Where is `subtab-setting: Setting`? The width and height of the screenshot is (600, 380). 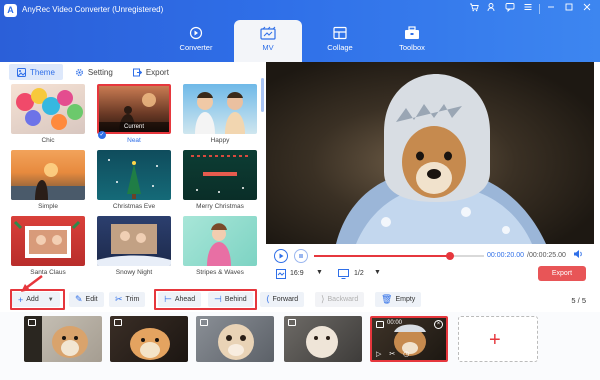
subtab-setting: Setting is located at coordinates (94, 72).